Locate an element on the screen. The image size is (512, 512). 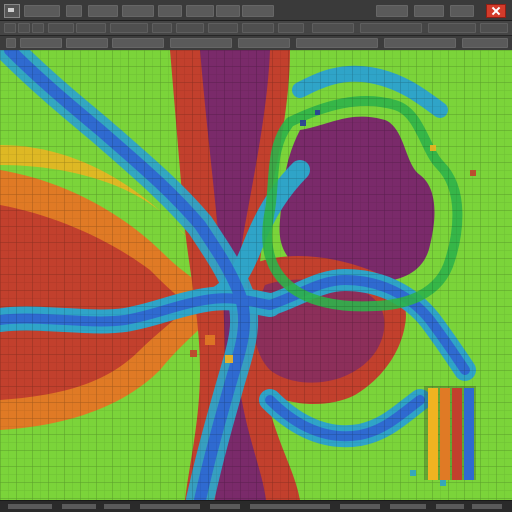
title-bar is located at coordinates (256, 10).